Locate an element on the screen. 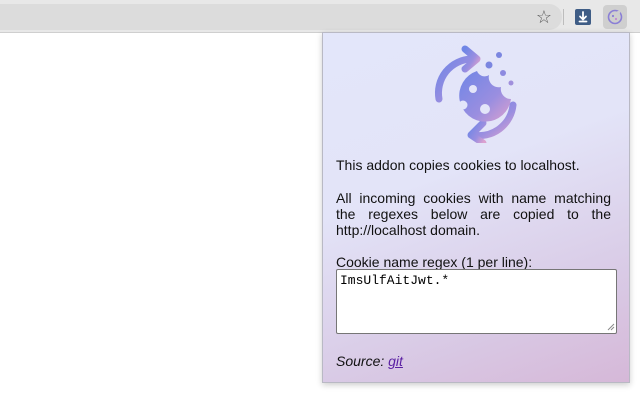 The width and height of the screenshot is (640, 400). cookie-extension-button is located at coordinates (615, 17).